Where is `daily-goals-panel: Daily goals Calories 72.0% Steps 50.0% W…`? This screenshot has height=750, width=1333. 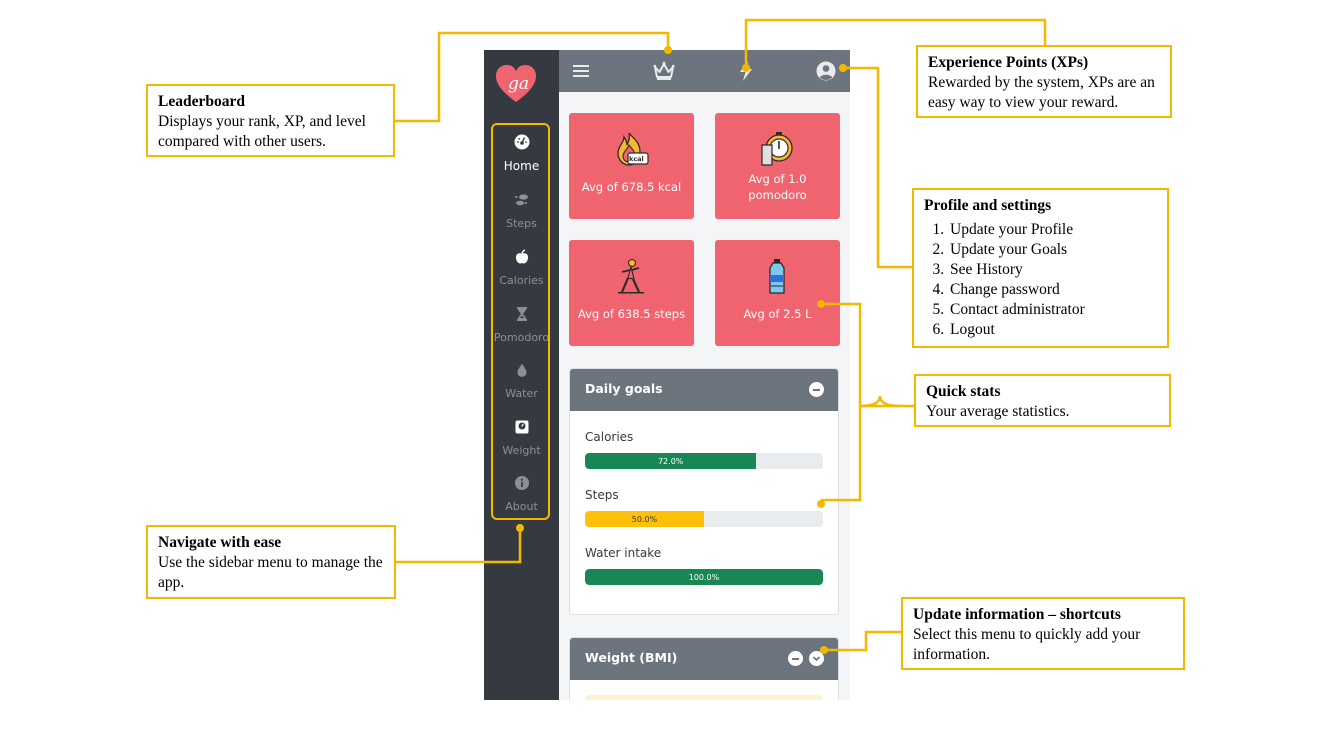 daily-goals-panel: Daily goals Calories 72.0% Steps 50.0% W… is located at coordinates (704, 491).